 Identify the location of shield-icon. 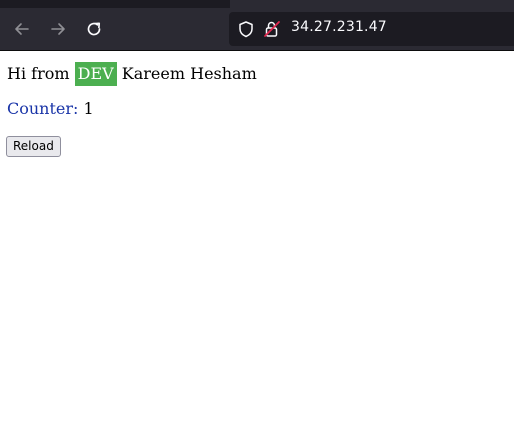
(246, 29).